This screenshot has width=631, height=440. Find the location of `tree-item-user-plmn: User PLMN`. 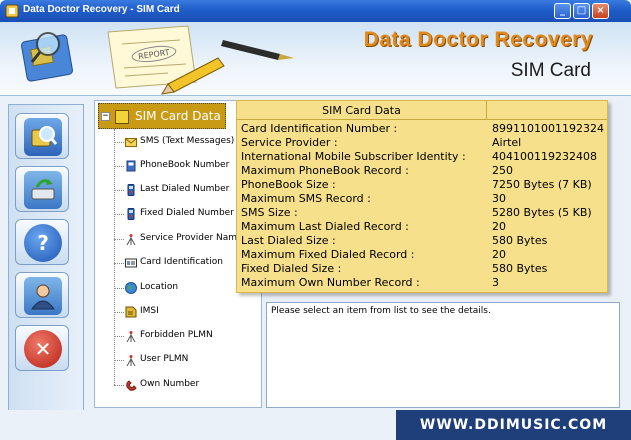

tree-item-user-plmn: User PLMN is located at coordinates (186, 361).